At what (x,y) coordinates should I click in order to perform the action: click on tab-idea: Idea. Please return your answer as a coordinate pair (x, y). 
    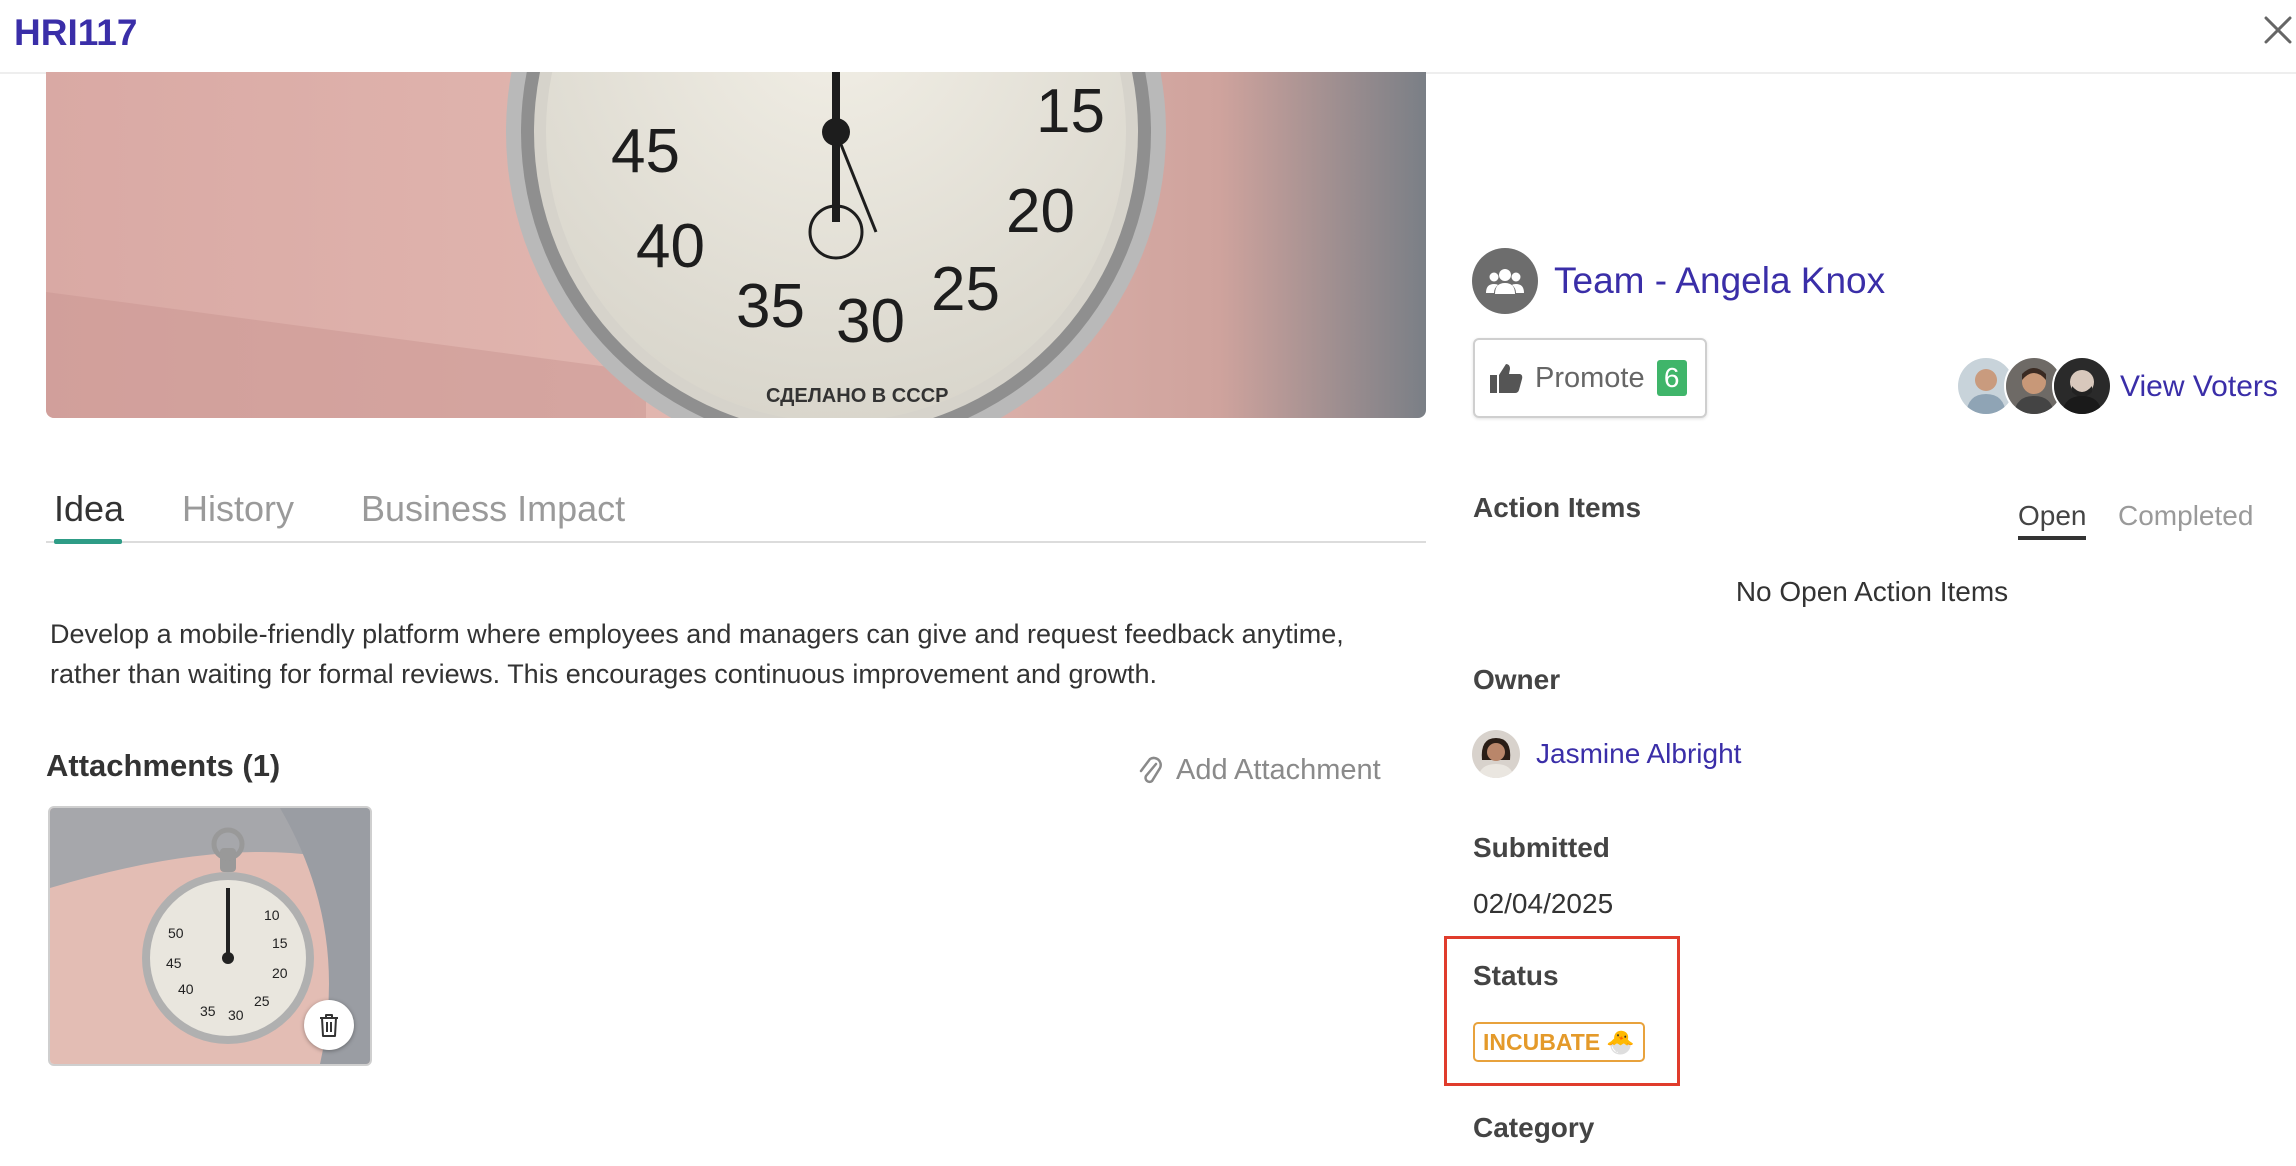
    Looking at the image, I should click on (89, 509).